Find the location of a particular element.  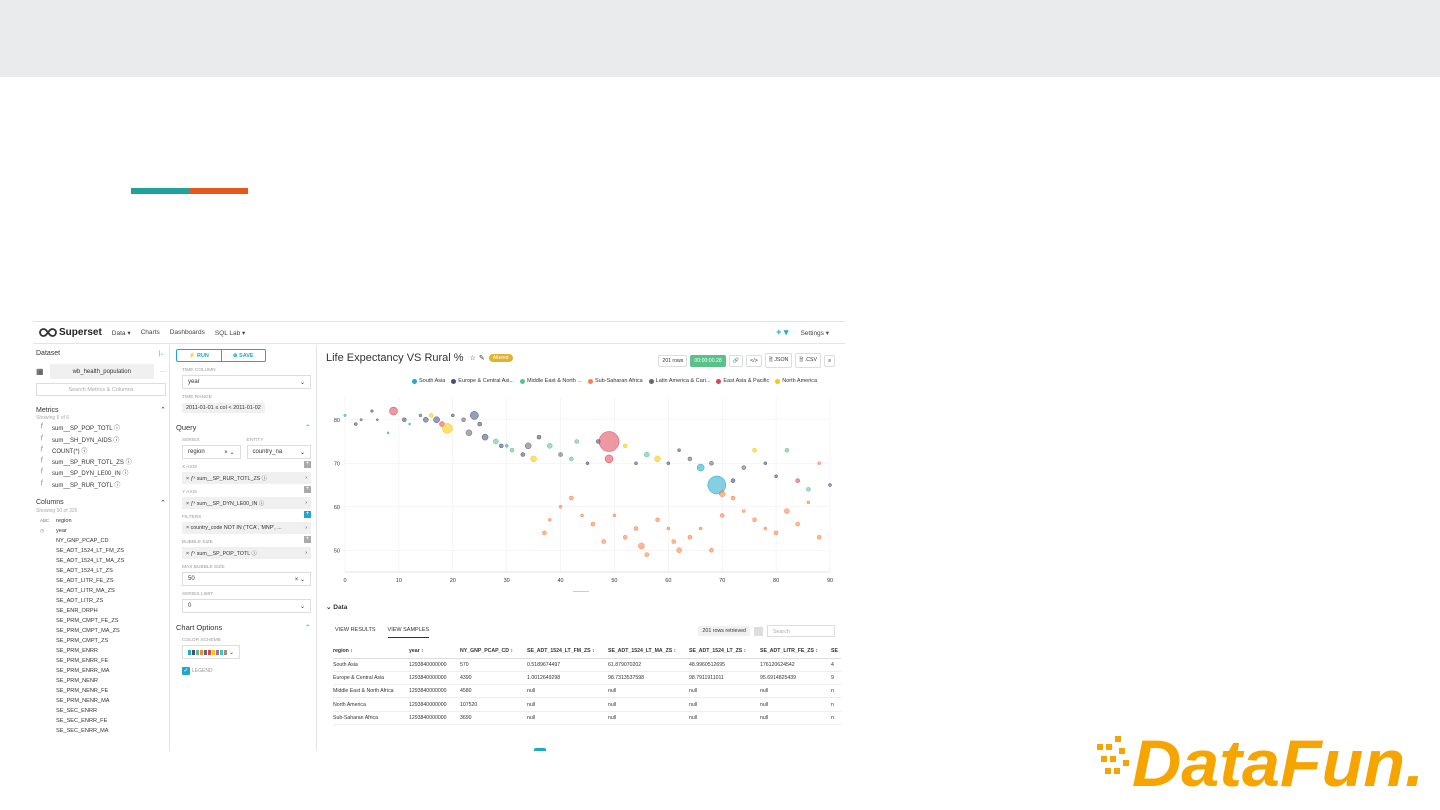

csv-button: 🗎 .CSV is located at coordinates (808, 360).